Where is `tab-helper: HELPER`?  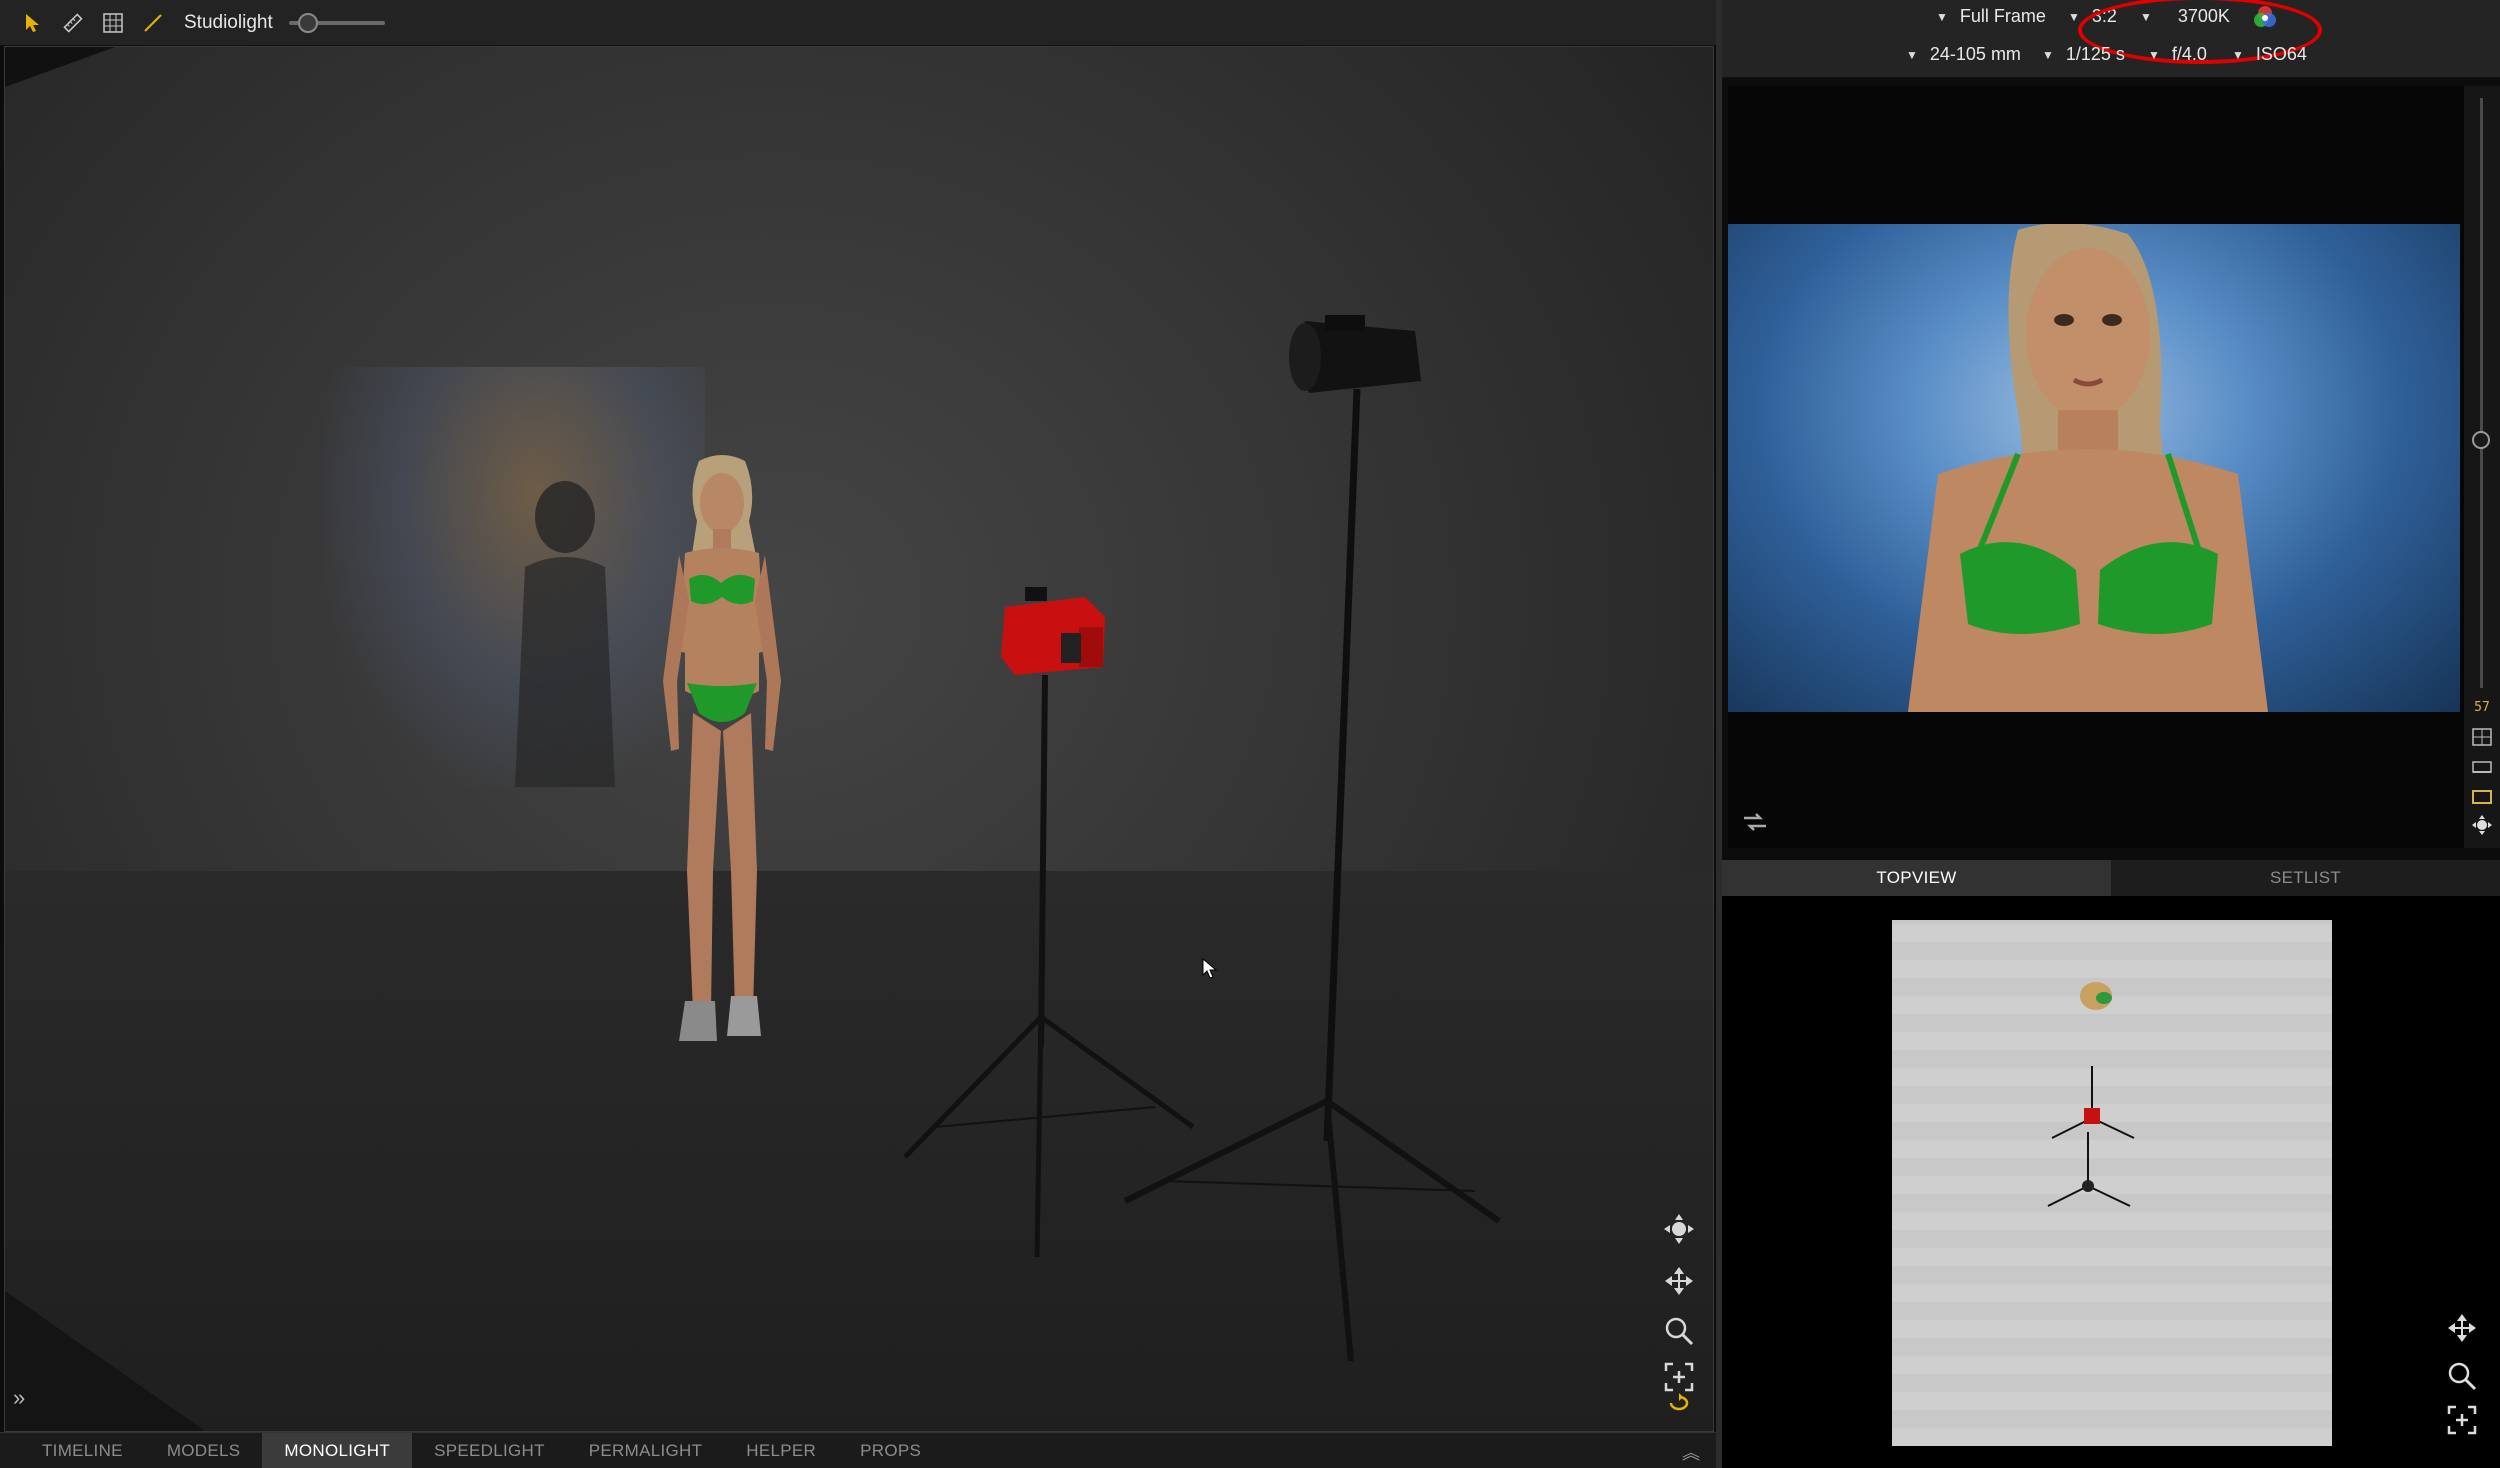
tab-helper: HELPER is located at coordinates (781, 1450).